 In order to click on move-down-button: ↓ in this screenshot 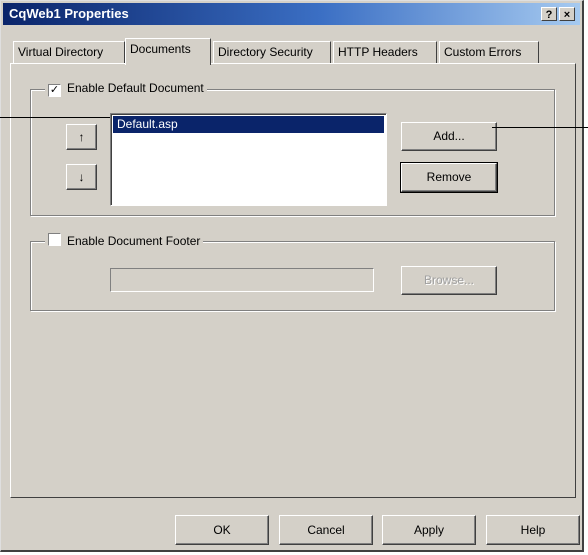, I will do `click(81, 177)`.